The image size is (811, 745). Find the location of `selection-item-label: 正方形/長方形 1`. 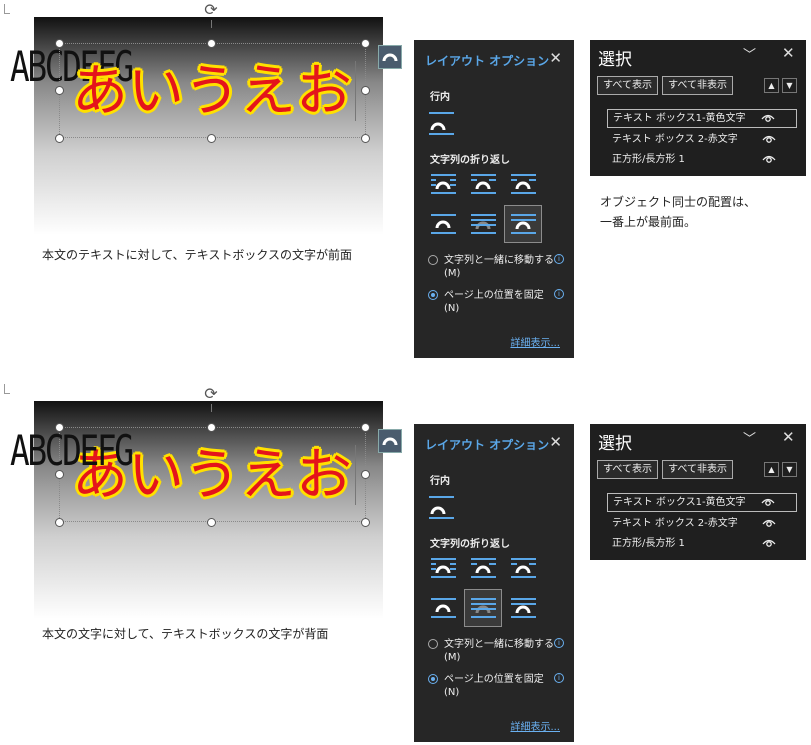

selection-item-label: 正方形/長方形 1 is located at coordinates (648, 543).